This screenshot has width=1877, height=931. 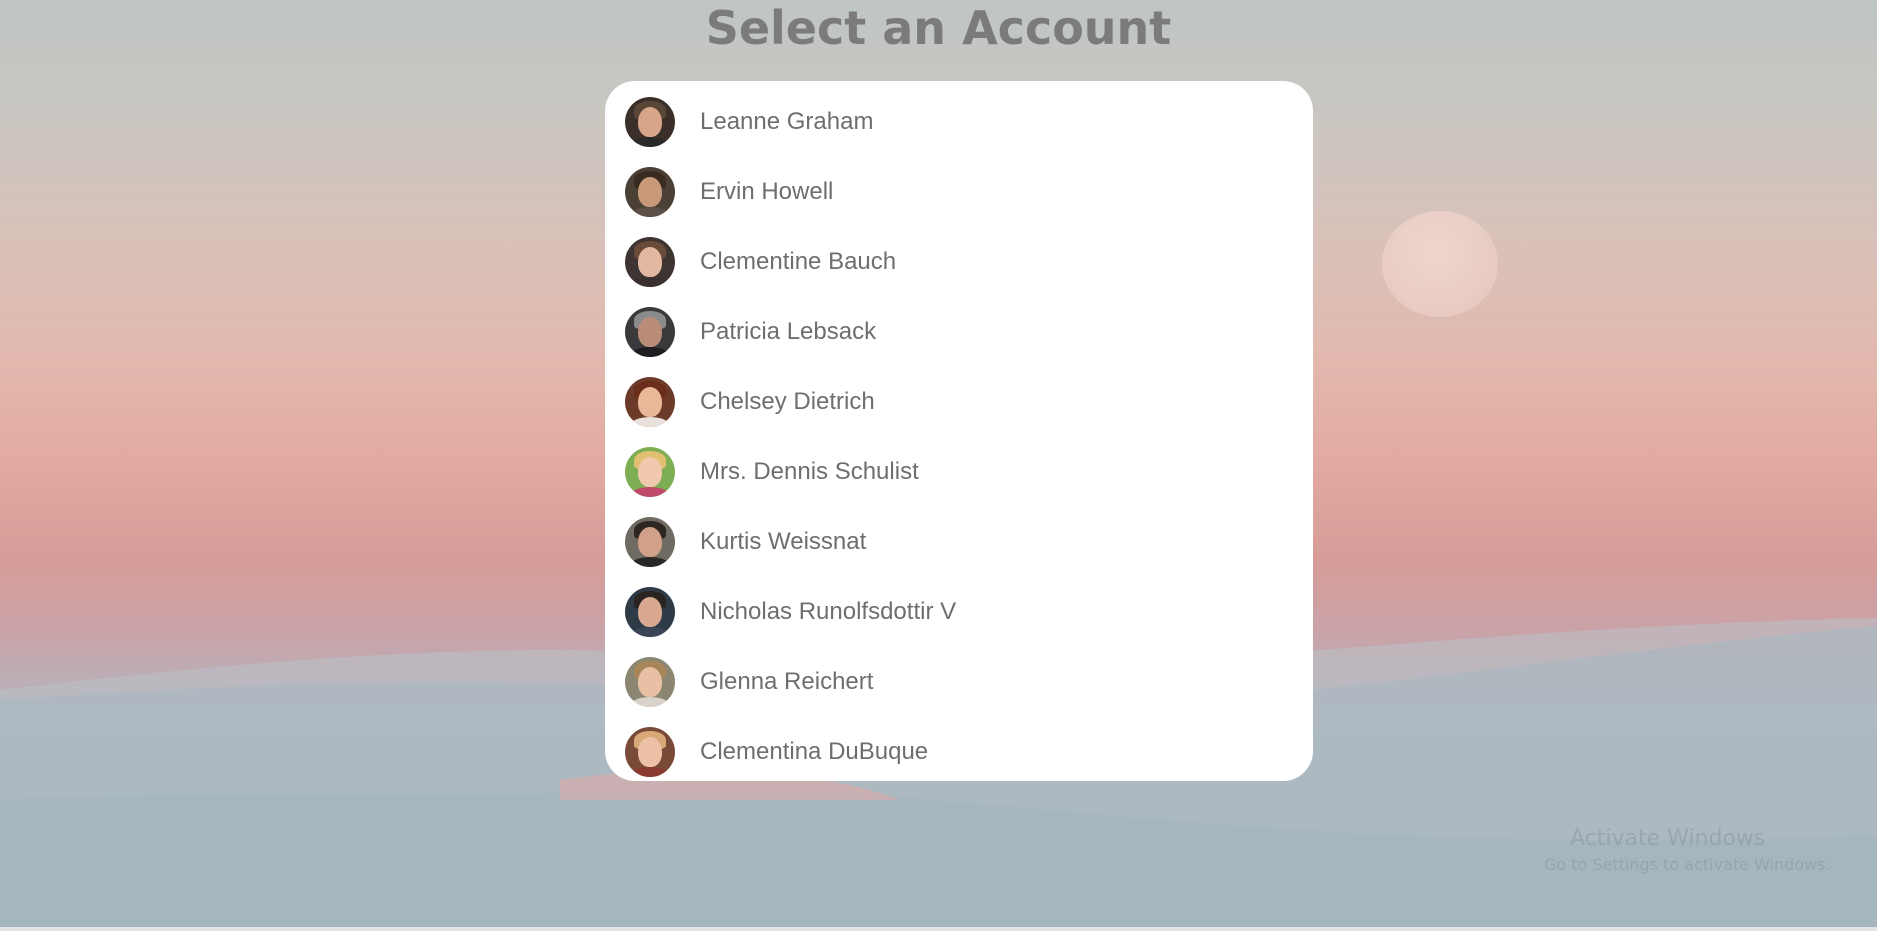 What do you see at coordinates (798, 261) in the screenshot?
I see `account-name: Clementine Bauch` at bounding box center [798, 261].